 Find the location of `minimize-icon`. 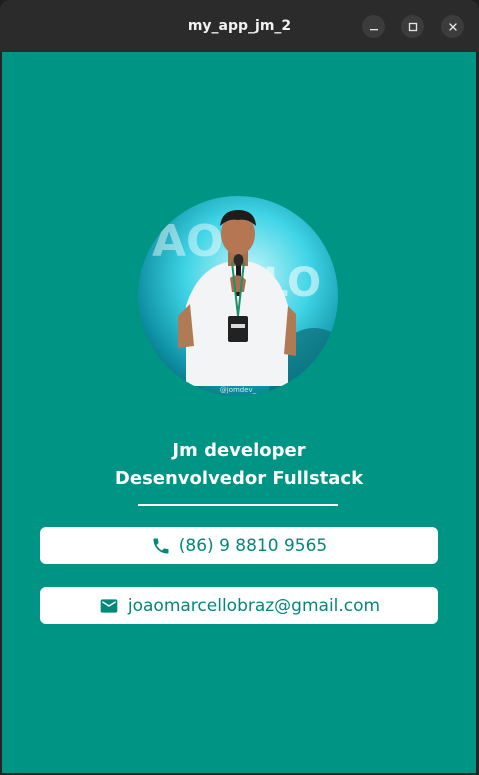

minimize-icon is located at coordinates (373, 29).